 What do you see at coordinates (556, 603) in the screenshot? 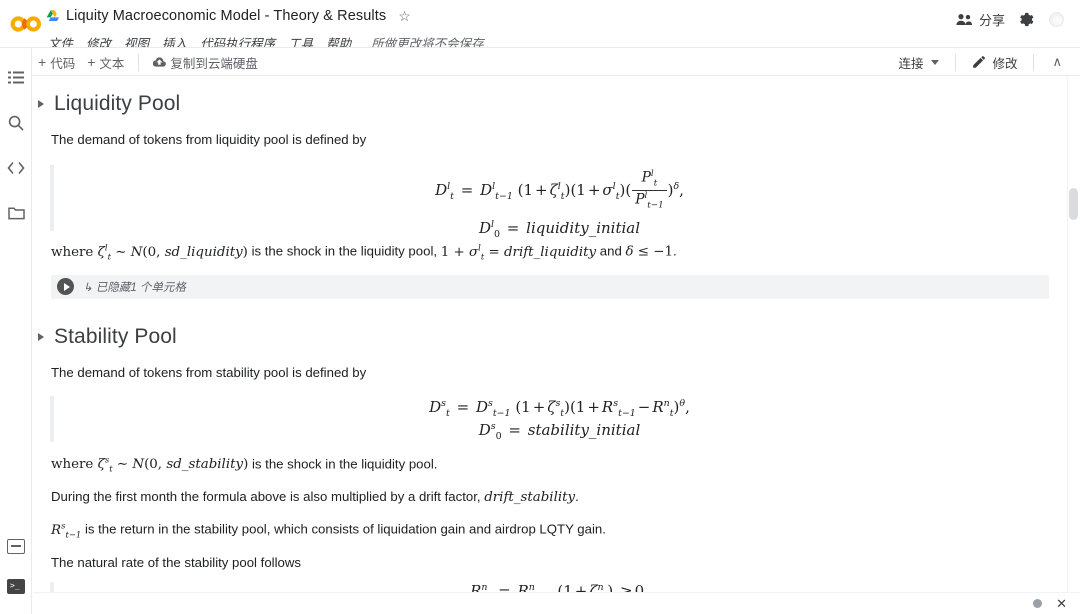
I see `status-bar: ✕` at bounding box center [556, 603].